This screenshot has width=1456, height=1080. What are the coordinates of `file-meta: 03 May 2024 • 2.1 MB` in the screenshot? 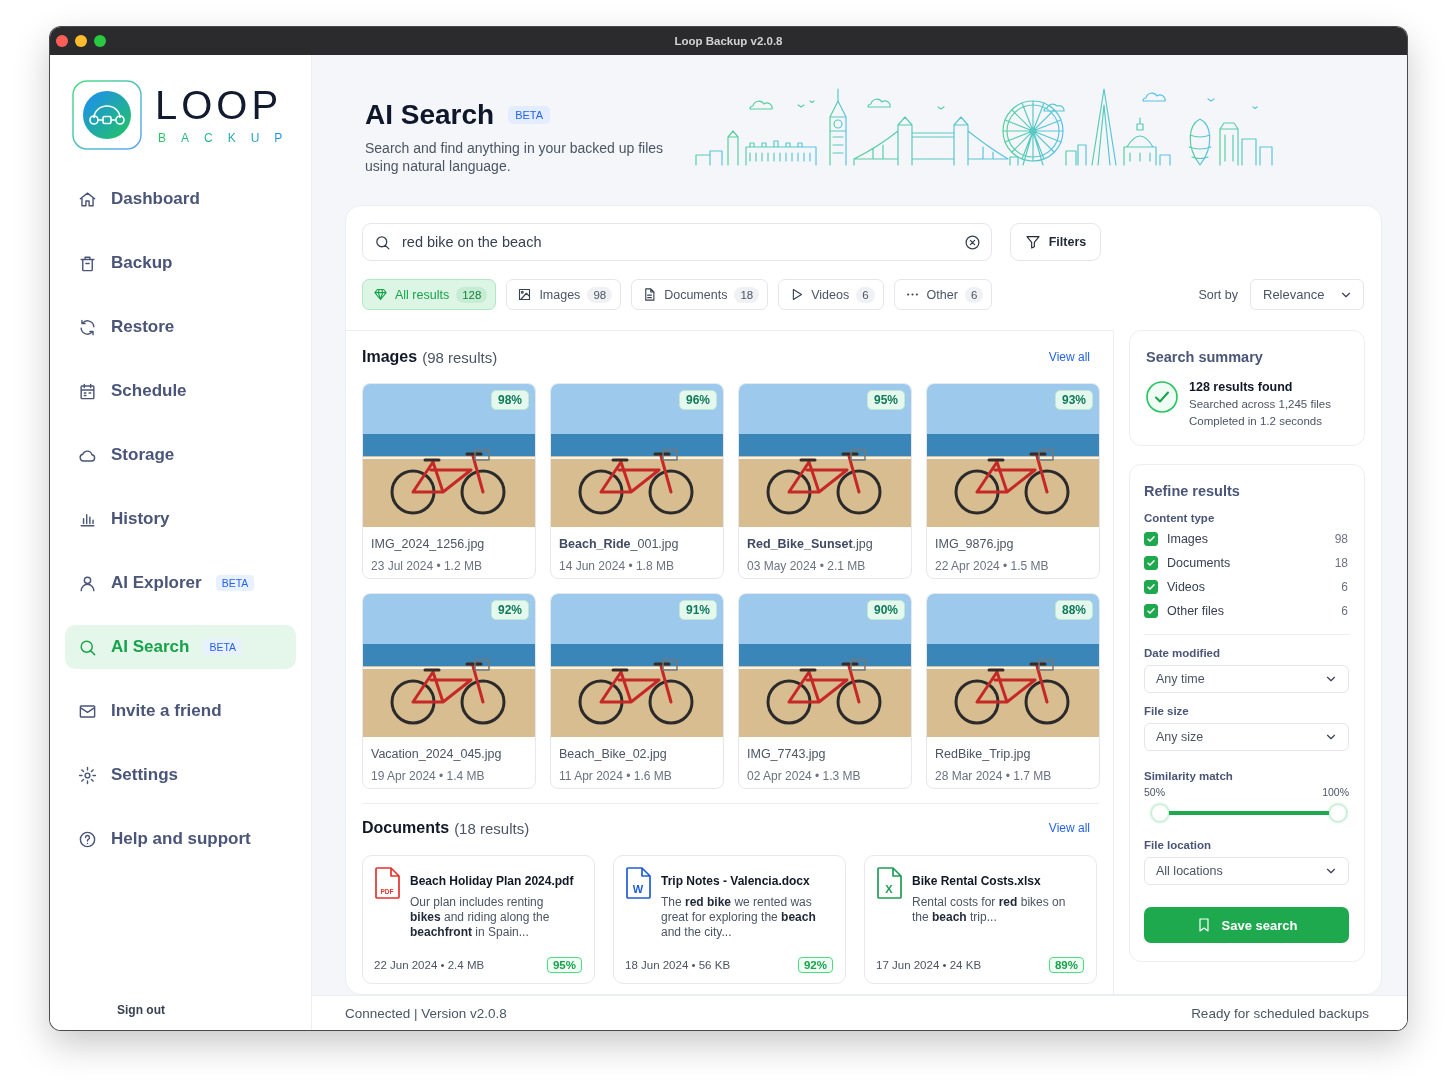 It's located at (806, 566).